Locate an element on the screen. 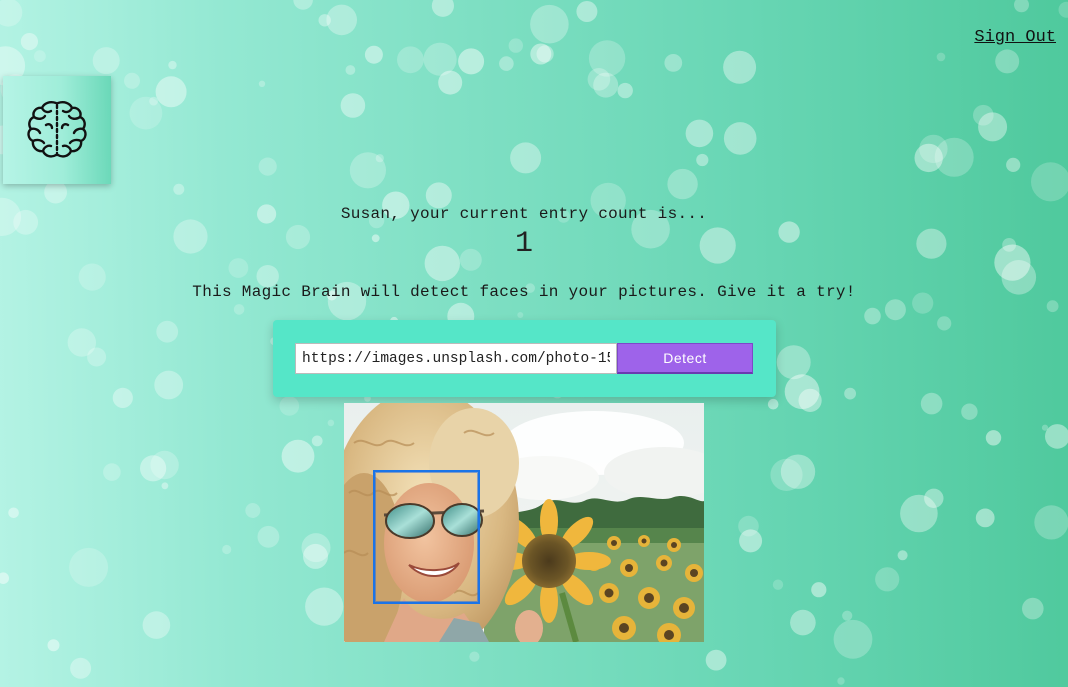 The width and height of the screenshot is (1068, 687). logo is located at coordinates (57, 130).